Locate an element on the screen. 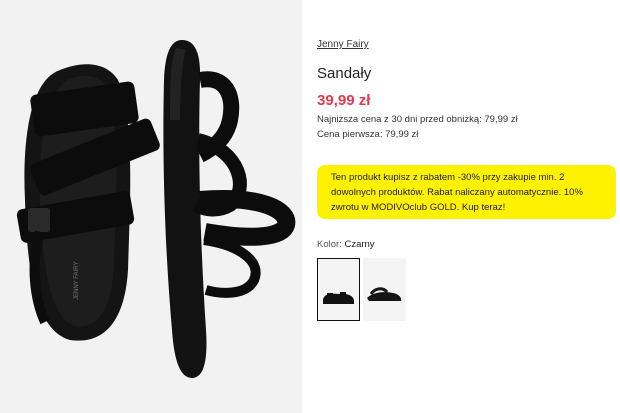 This screenshot has height=413, width=620. product-price: 39,99 zł is located at coordinates (344, 100).